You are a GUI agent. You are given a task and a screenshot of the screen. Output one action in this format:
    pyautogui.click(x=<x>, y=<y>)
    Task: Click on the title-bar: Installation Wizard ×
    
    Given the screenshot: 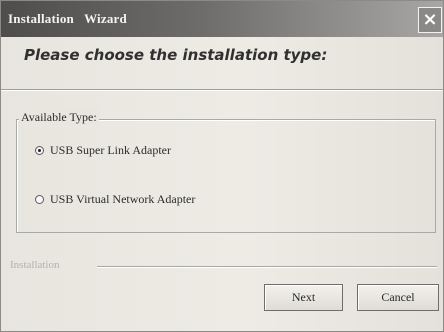 What is the action you would take?
    pyautogui.click(x=222, y=19)
    